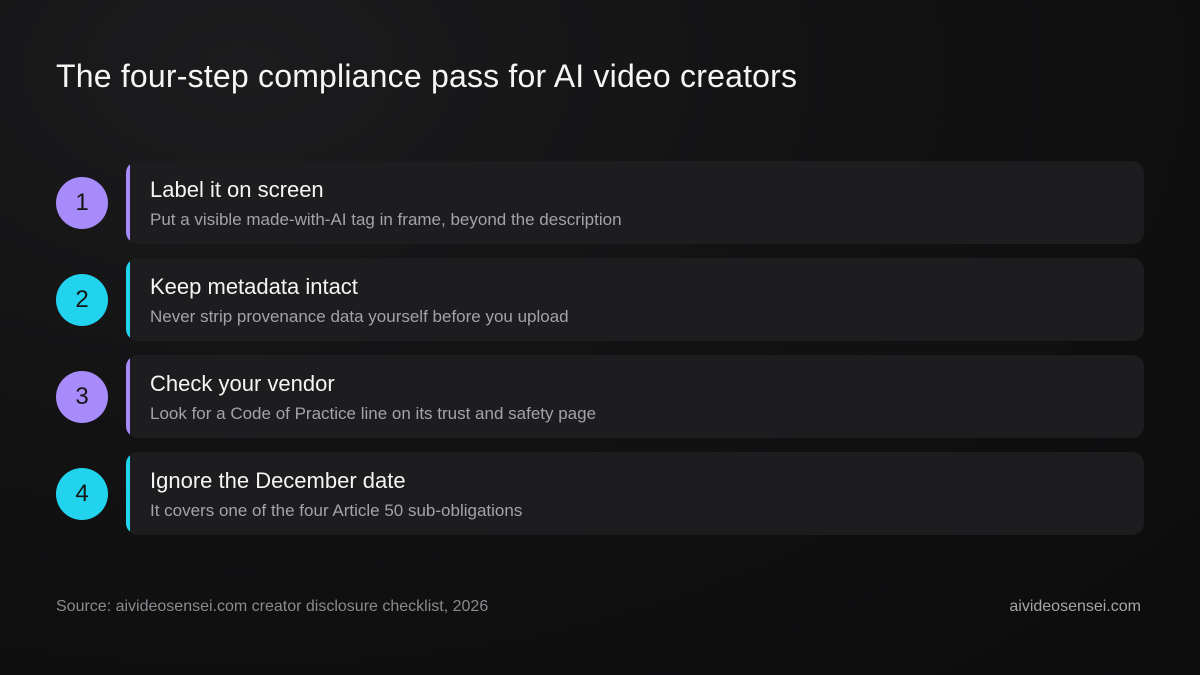 Image resolution: width=1200 pixels, height=675 pixels. Describe the element at coordinates (1075, 606) in the screenshot. I see `site-credit: aivideosensei.com` at that location.